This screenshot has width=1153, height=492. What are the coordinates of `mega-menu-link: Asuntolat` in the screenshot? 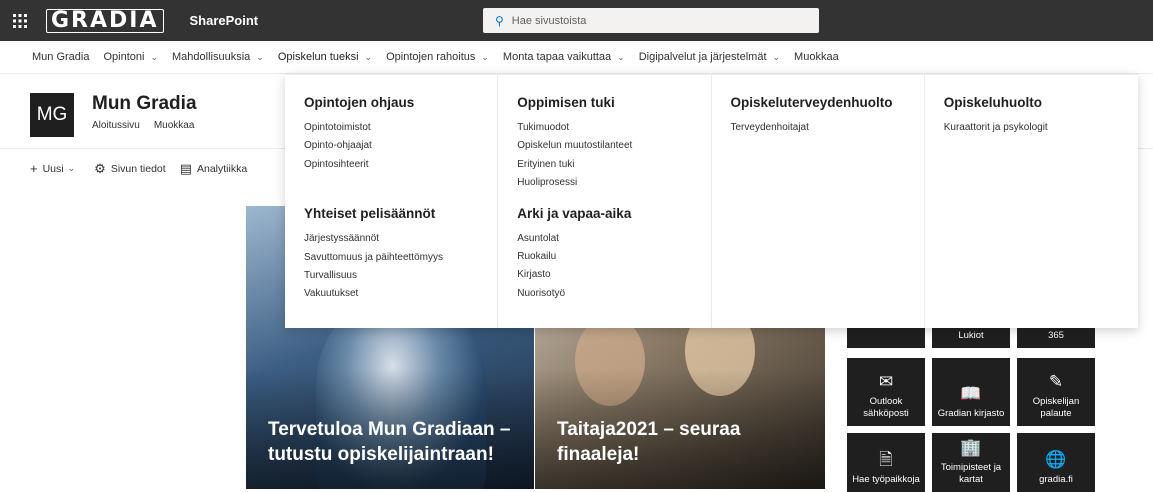 It's located at (613, 239).